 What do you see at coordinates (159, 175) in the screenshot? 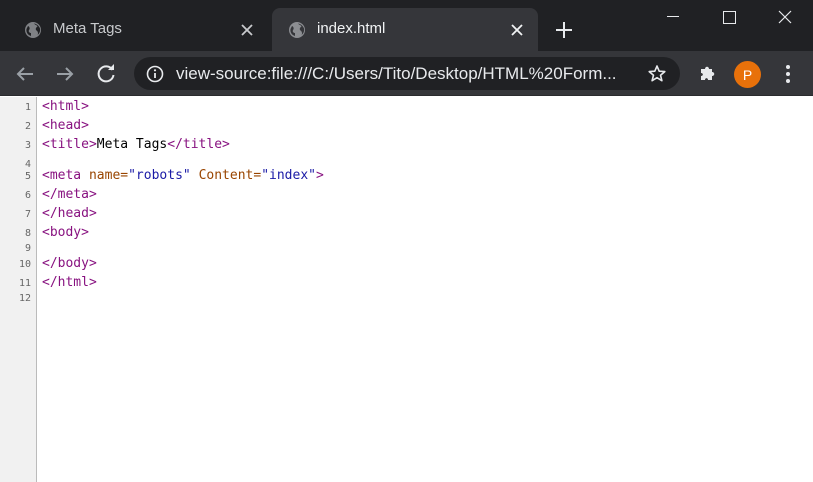
I see `code-token: "robots"` at bounding box center [159, 175].